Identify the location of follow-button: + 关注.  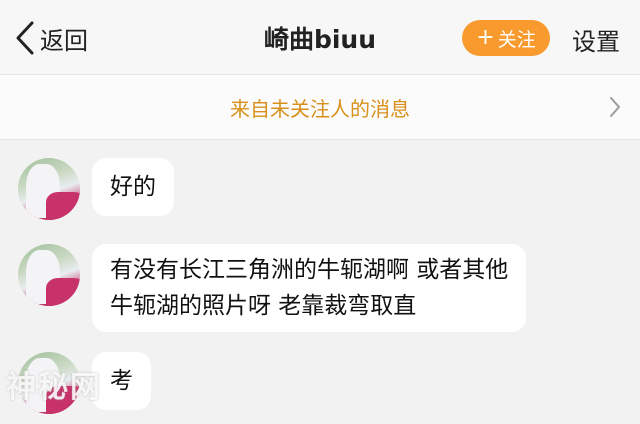
(506, 38).